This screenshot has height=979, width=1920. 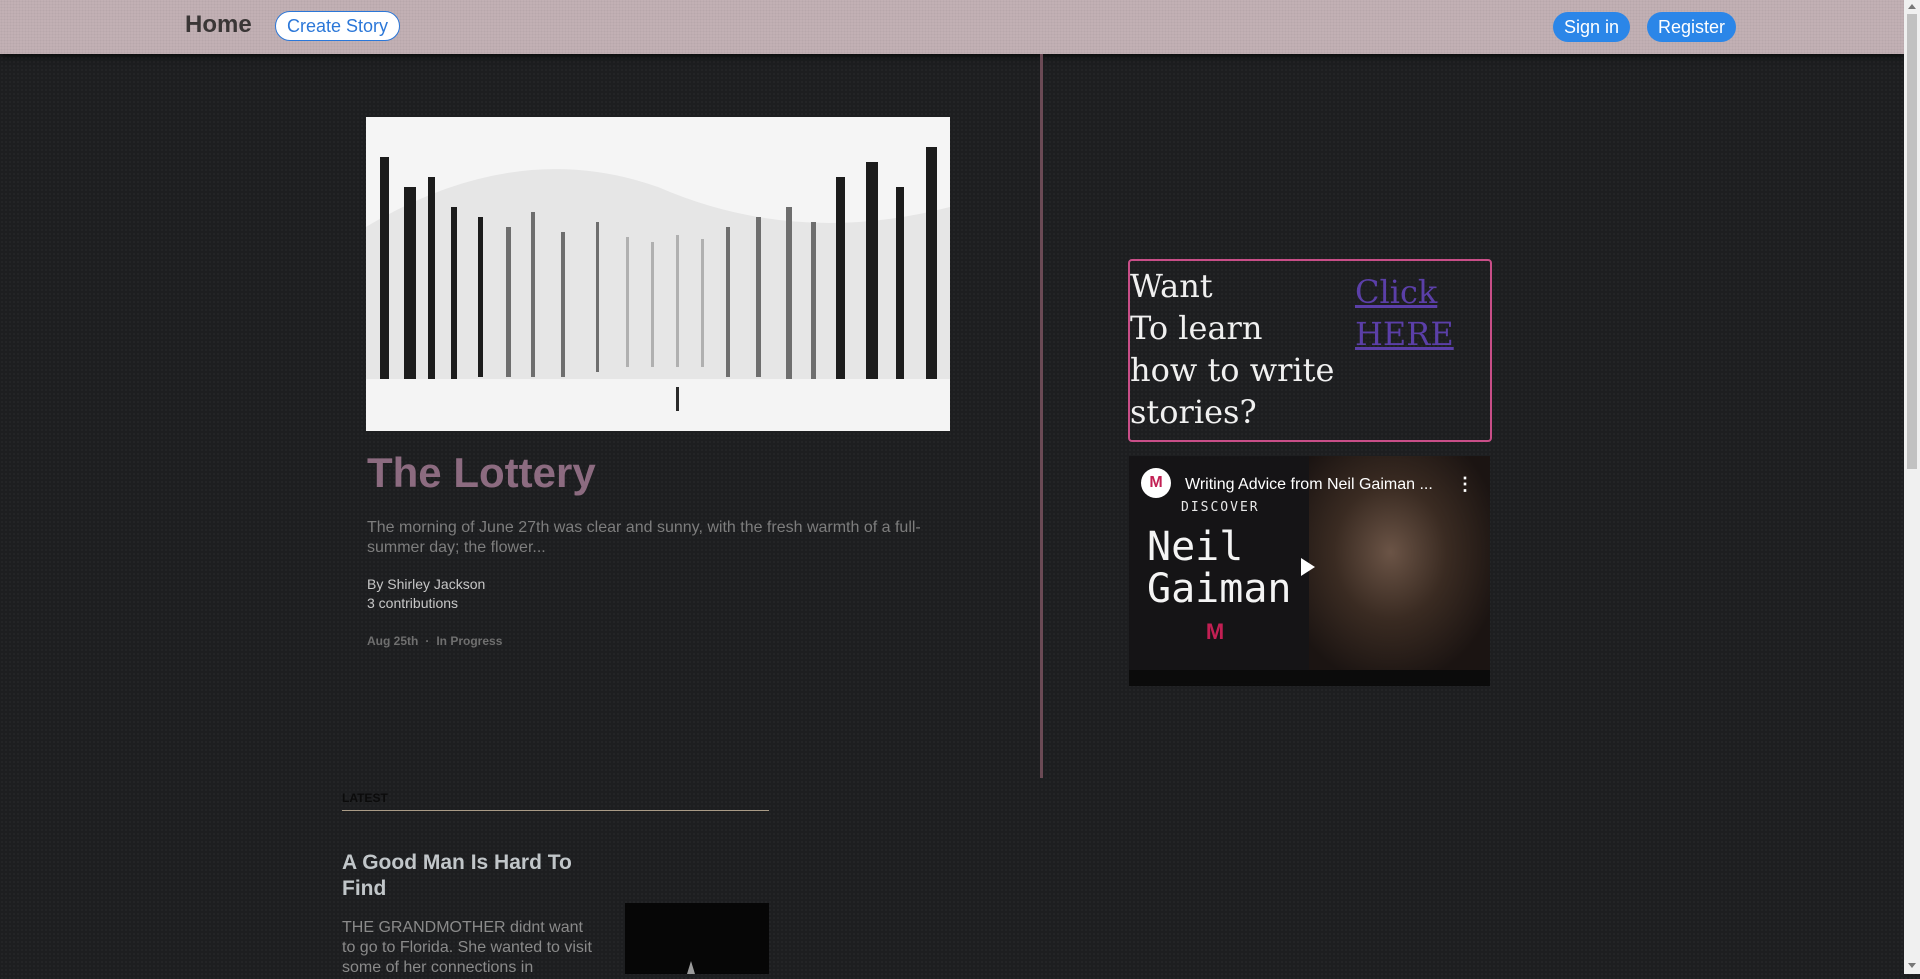 I want to click on latest-section-rule, so click(x=555, y=810).